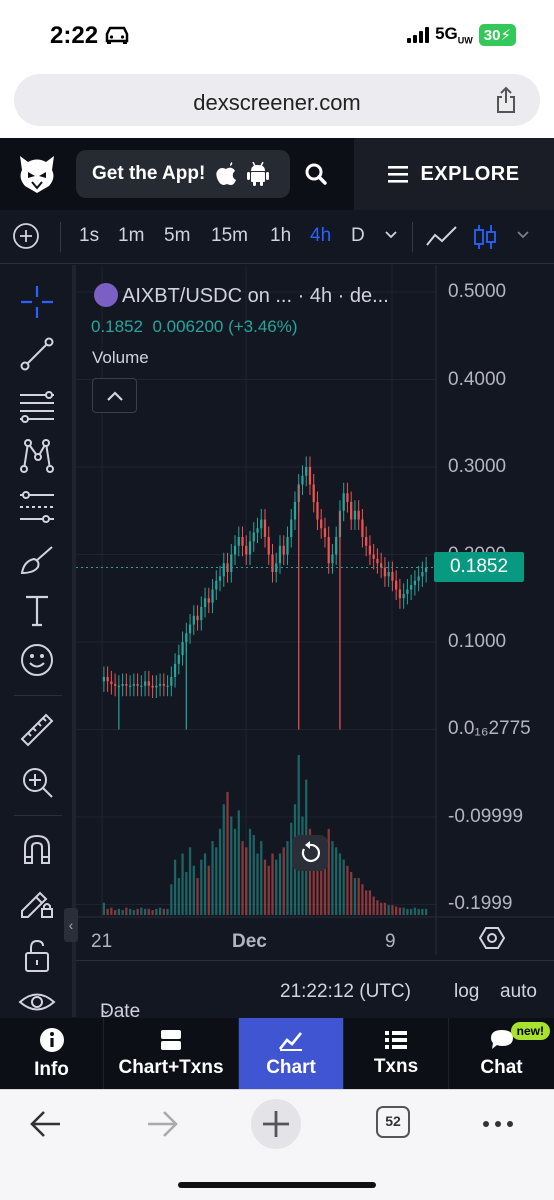 Image resolution: width=554 pixels, height=1200 pixels. I want to click on toolbar-divider, so click(38, 695).